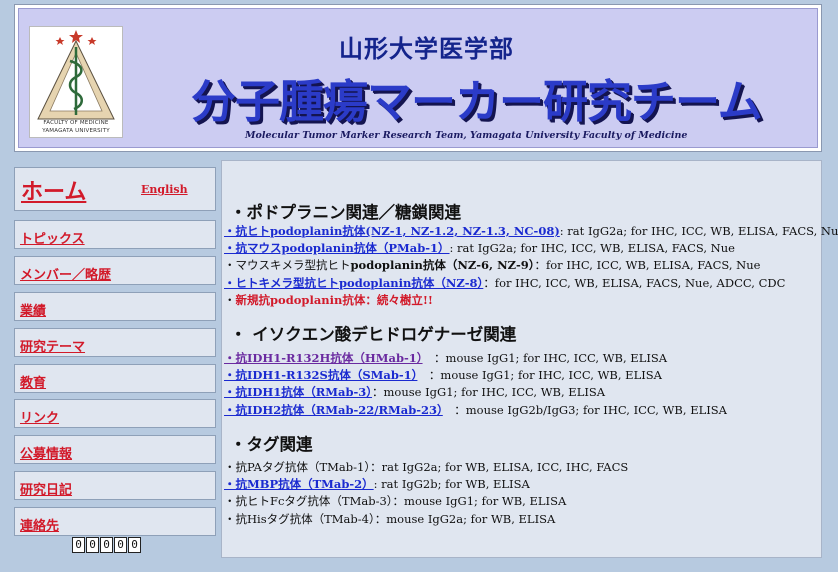 Image resolution: width=838 pixels, height=572 pixels. What do you see at coordinates (337, 248) in the screenshot?
I see `antibody-link: ・抗マウスpodoplanin抗体（PMab-1）` at bounding box center [337, 248].